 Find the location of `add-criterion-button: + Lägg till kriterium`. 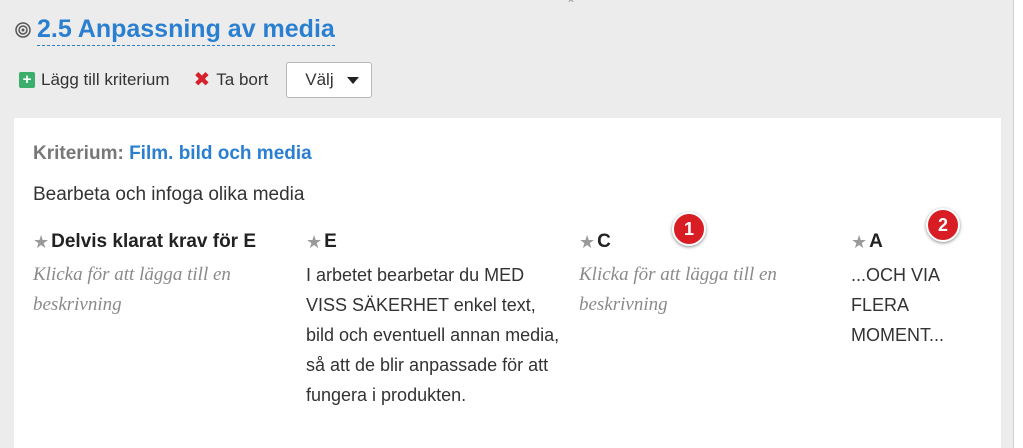

add-criterion-button: + Lägg till kriterium is located at coordinates (94, 80).